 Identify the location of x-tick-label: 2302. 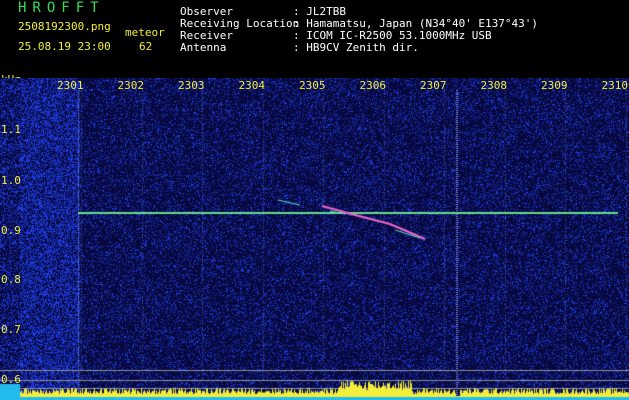
(131, 85).